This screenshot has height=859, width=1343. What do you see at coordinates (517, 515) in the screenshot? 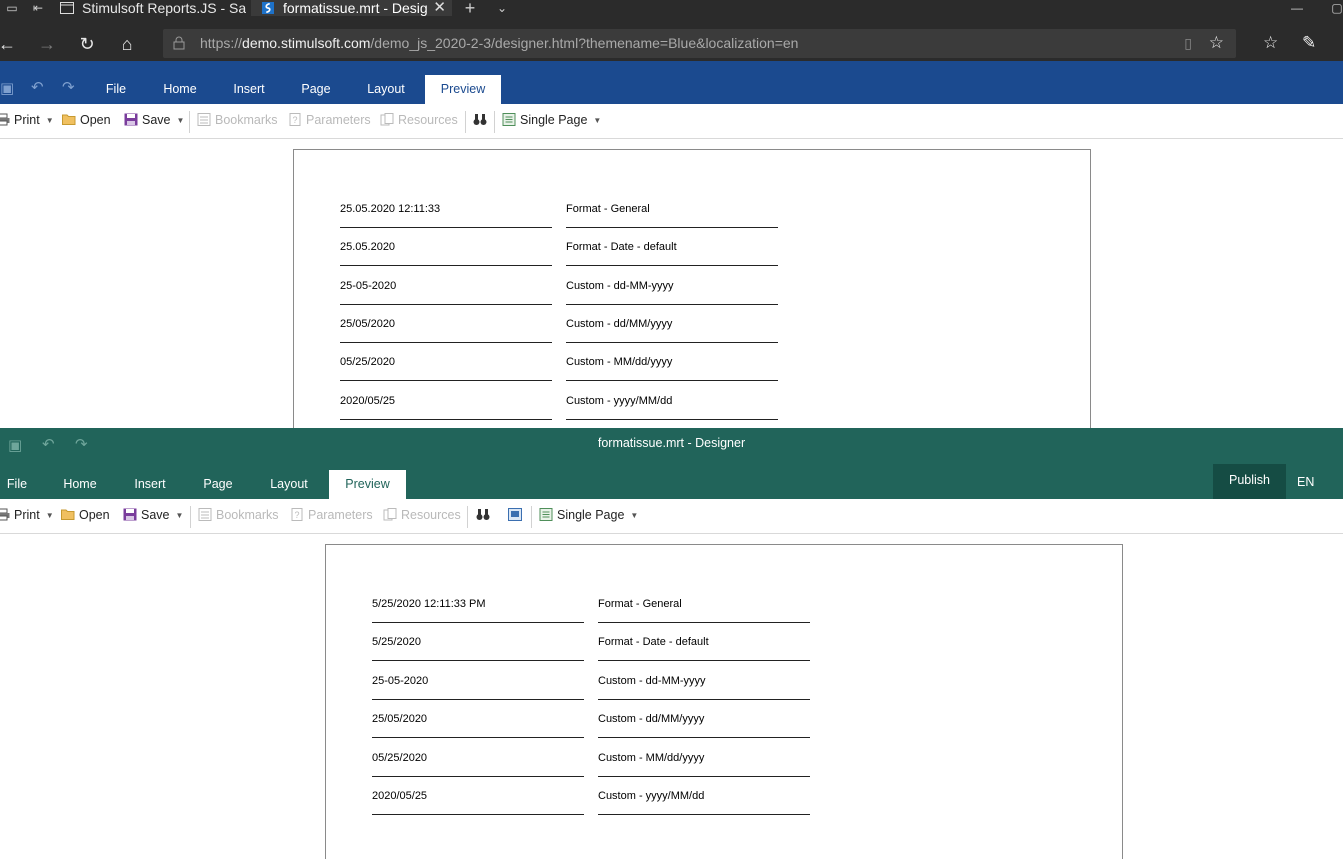
I see `fullscreen-button` at bounding box center [517, 515].